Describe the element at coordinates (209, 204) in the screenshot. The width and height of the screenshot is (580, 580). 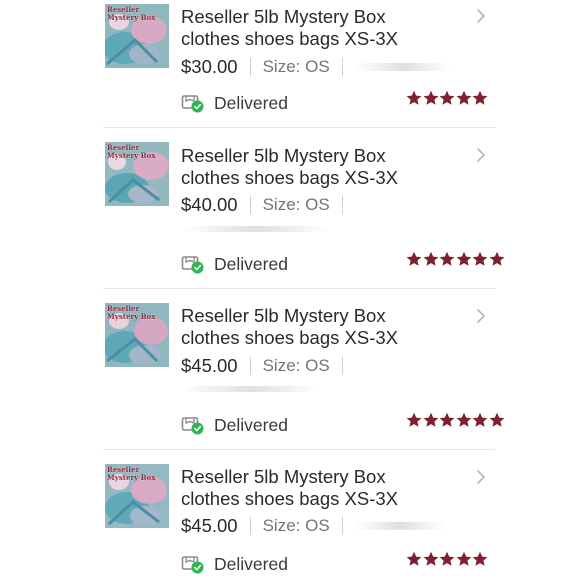
I see `price: $40.00` at that location.